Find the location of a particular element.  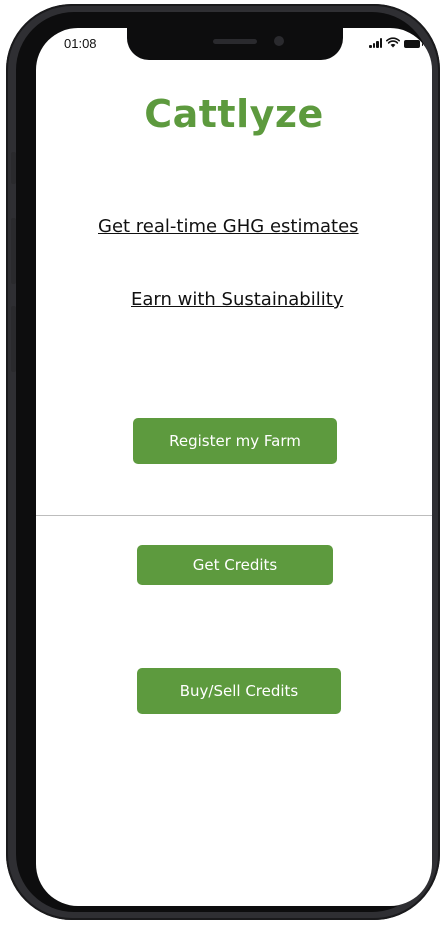

get-credits-button: Get Credits is located at coordinates (235, 565).